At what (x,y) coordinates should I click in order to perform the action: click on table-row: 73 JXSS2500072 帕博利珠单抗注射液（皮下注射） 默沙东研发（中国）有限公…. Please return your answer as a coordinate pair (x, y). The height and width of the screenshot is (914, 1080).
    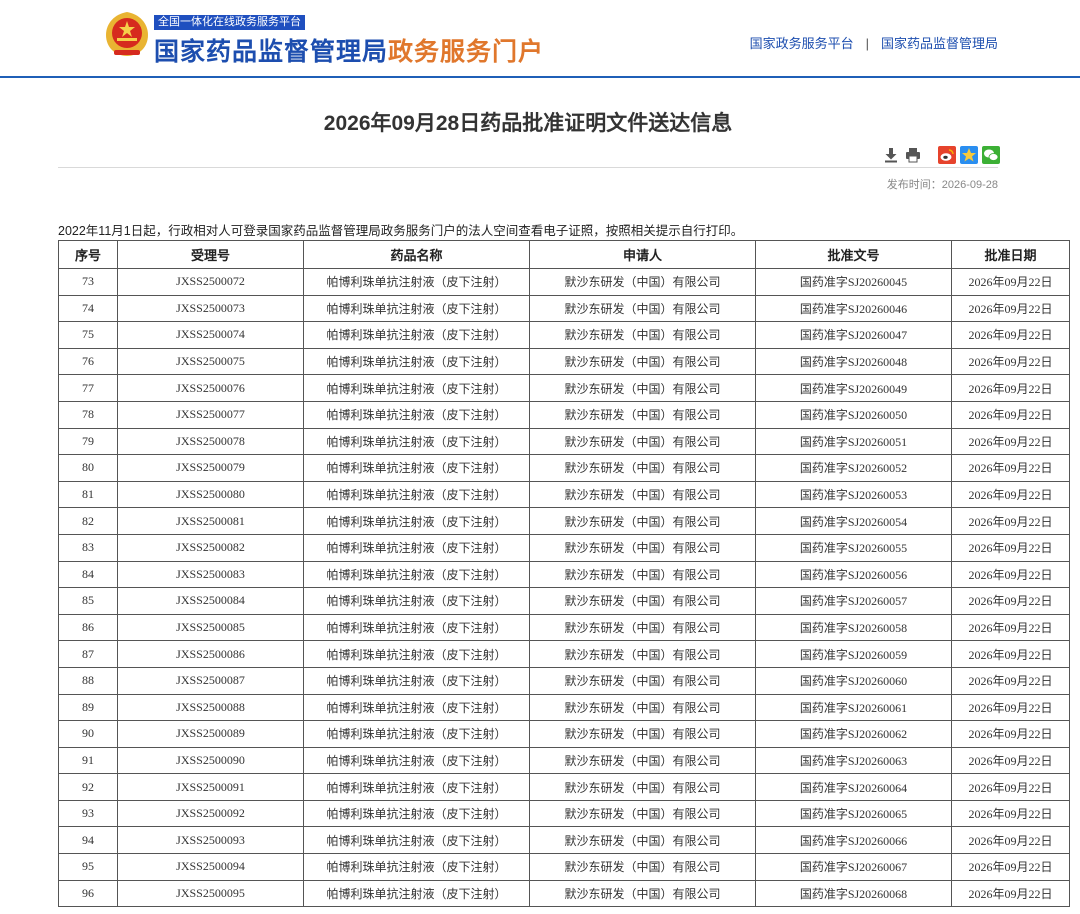
    Looking at the image, I should click on (564, 282).